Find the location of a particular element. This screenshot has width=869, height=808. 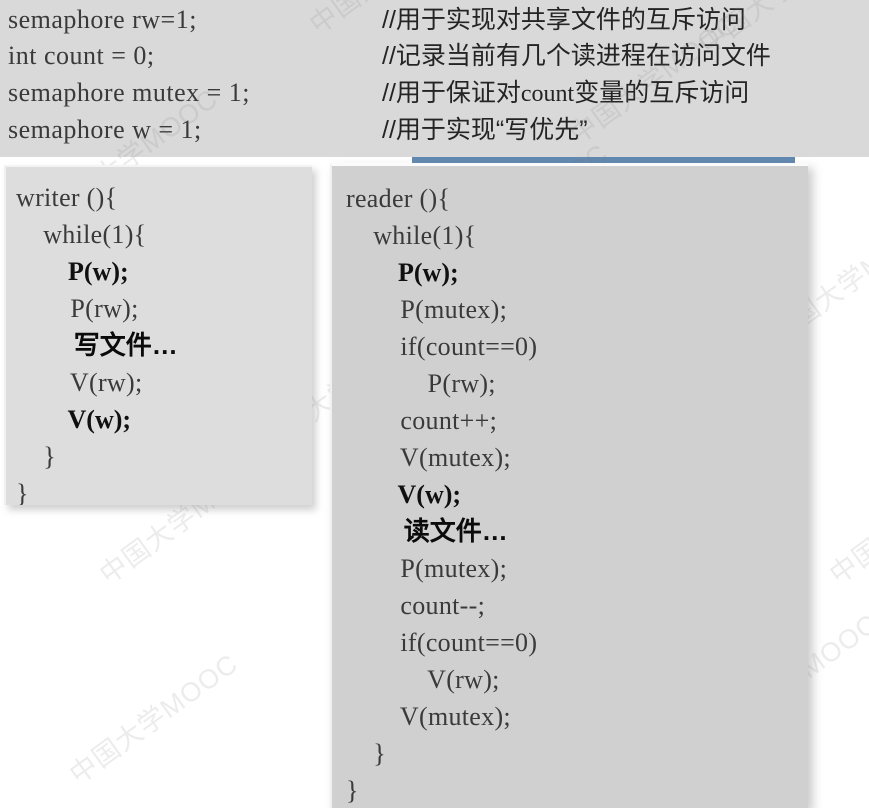

writer-line: P(rw); is located at coordinates (77, 308).